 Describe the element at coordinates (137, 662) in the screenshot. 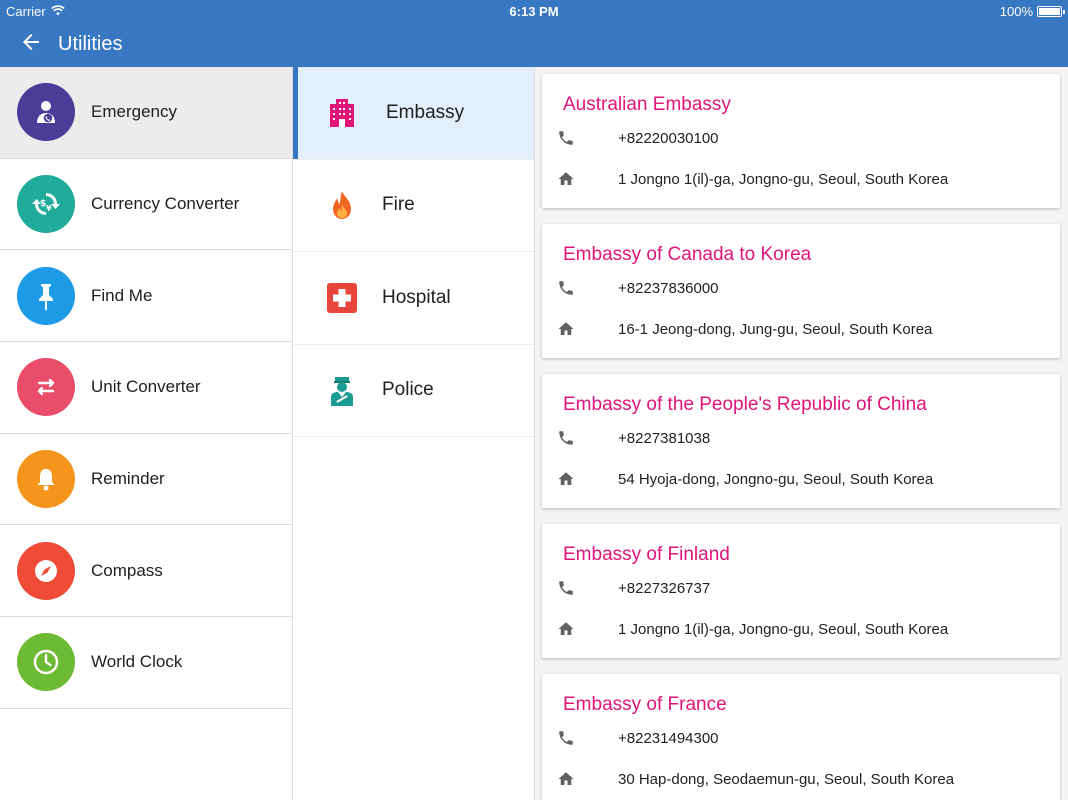

I see `utility-label: World Clock` at that location.